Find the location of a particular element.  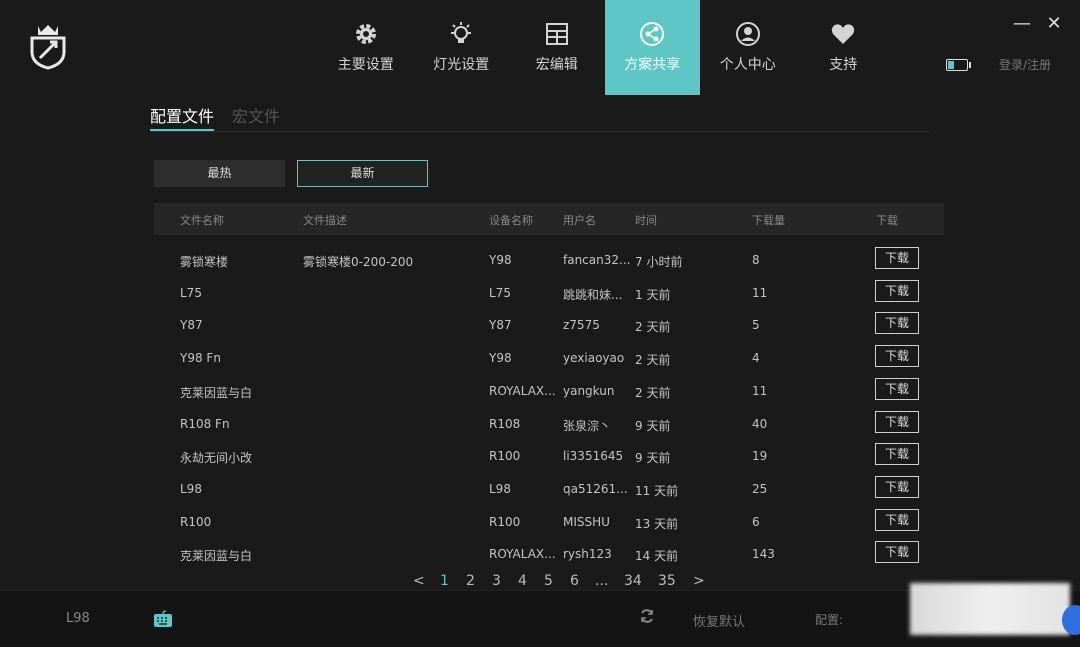

tab-profiles: 配置文件 is located at coordinates (182, 117).